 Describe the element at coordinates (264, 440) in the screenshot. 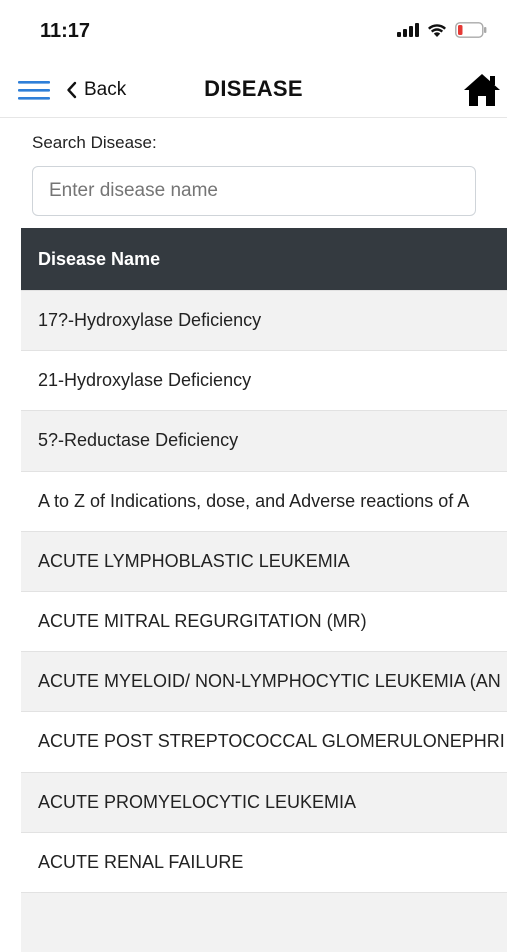

I see `table-row: 5?-Reductase Deficiency` at that location.